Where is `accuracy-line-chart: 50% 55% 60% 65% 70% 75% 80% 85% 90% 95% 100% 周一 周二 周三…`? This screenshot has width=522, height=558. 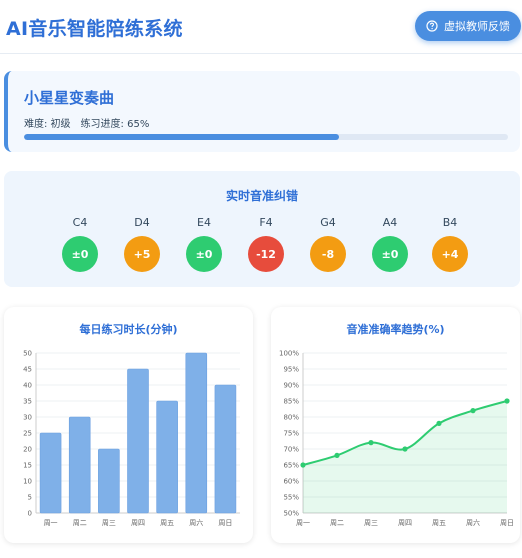 accuracy-line-chart: 50% 55% 60% 65% 70% 75% 80% 85% 90% 95% 100% 周一 周二 周三… is located at coordinates (396, 439).